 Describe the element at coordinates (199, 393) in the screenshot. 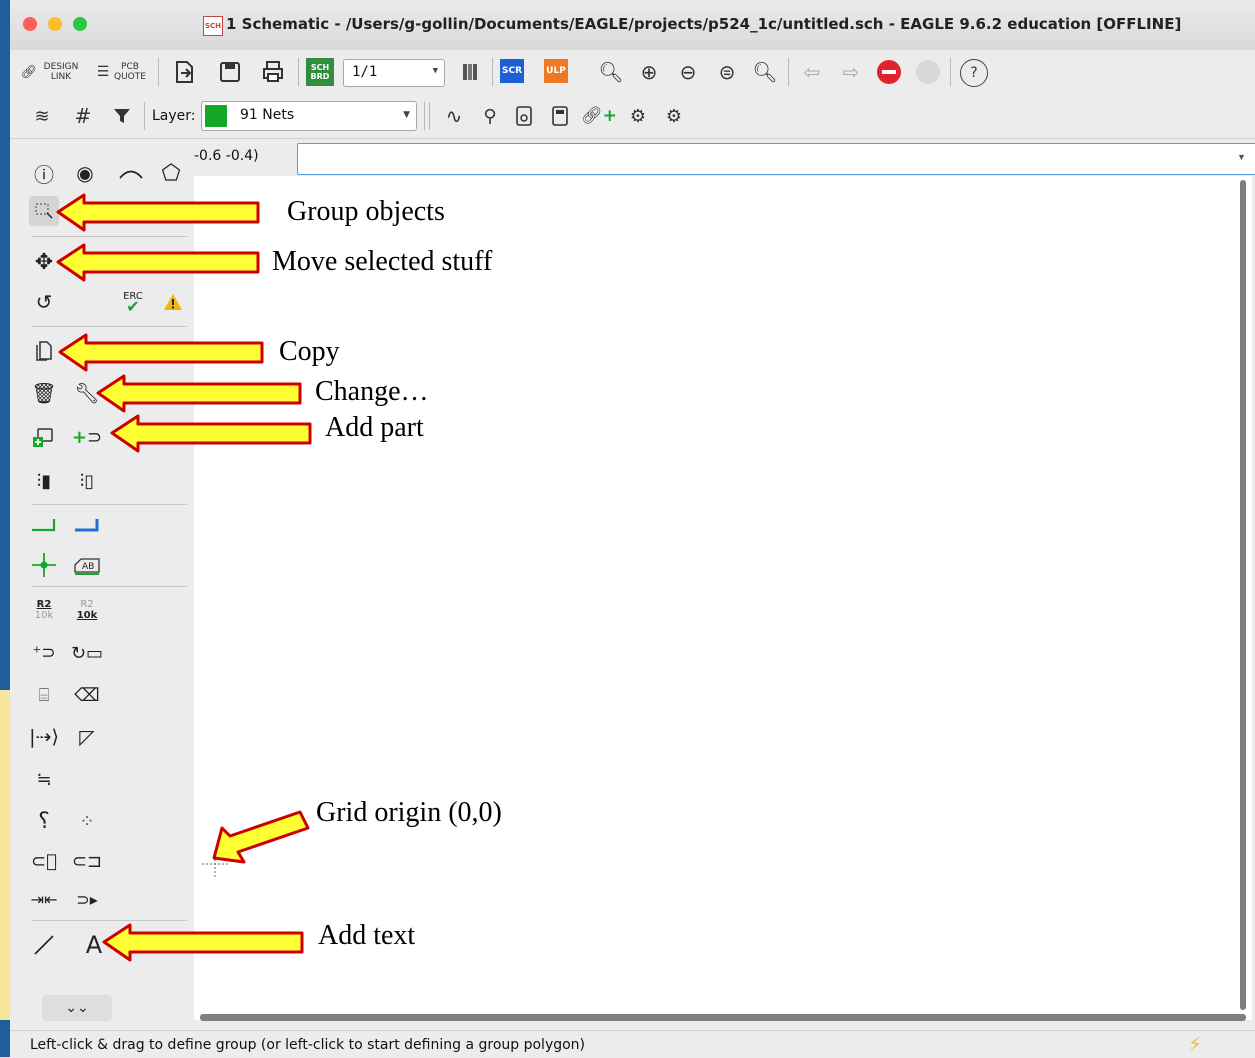

I see `annotation-arrow-change` at that location.